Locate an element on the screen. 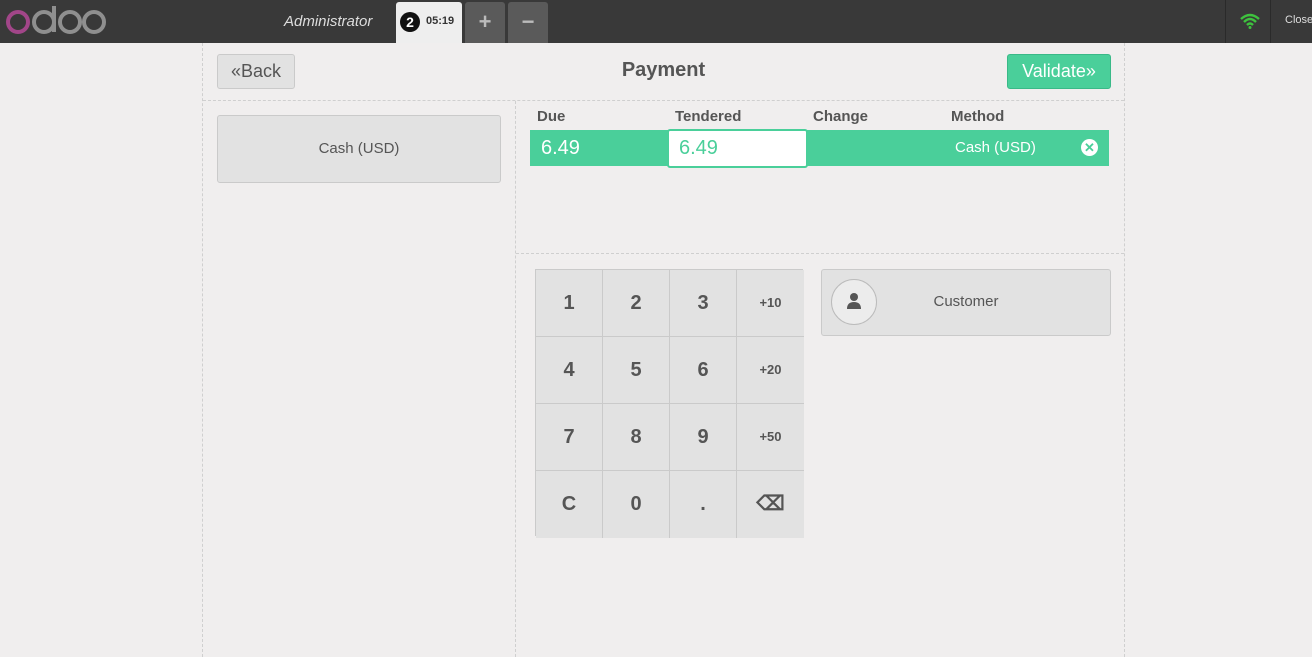 This screenshot has height=657, width=1312. payment-header: «Back Payment Validate» is located at coordinates (663, 72).